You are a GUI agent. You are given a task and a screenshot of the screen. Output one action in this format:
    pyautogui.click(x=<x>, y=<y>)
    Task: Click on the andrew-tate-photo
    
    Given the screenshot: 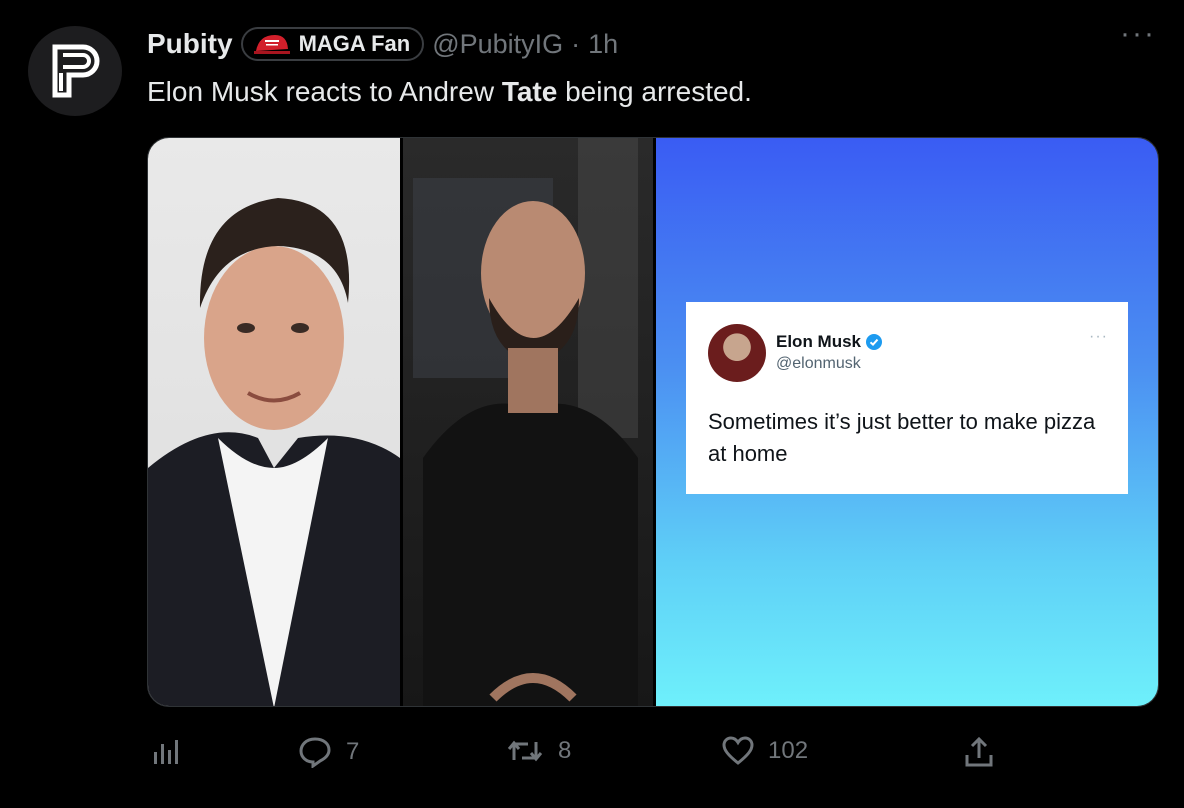 What is the action you would take?
    pyautogui.click(x=528, y=422)
    